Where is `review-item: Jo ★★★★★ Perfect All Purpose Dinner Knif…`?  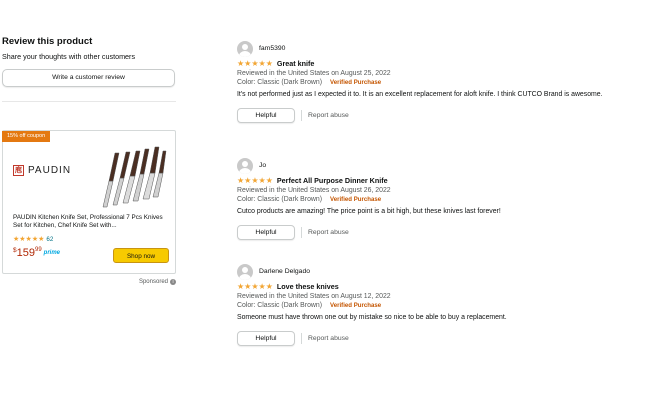 review-item: Jo ★★★★★ Perfect All Purpose Dinner Knif… is located at coordinates (437, 198).